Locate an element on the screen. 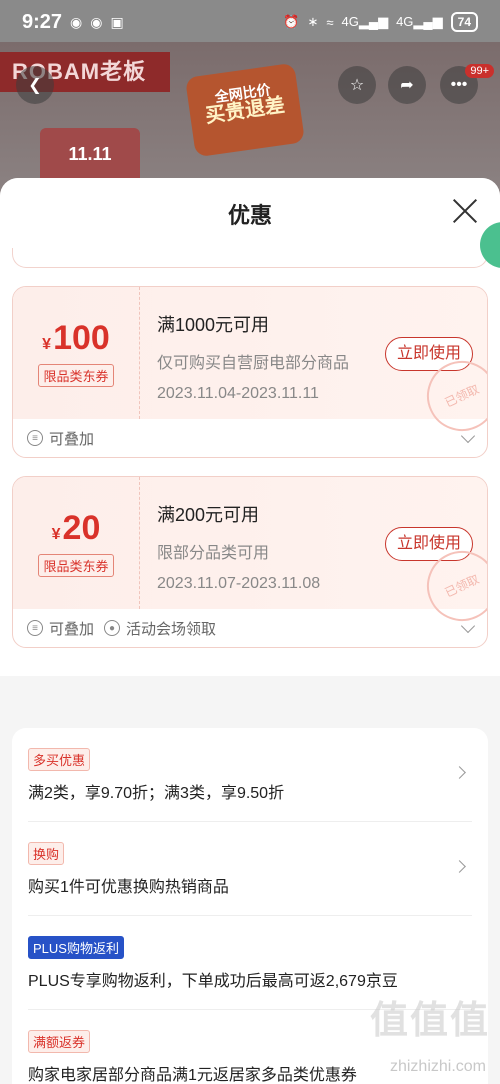 Image resolution: width=500 pixels, height=1084 pixels. coupon-value: ¥20 限品类东券 is located at coordinates (76, 543).